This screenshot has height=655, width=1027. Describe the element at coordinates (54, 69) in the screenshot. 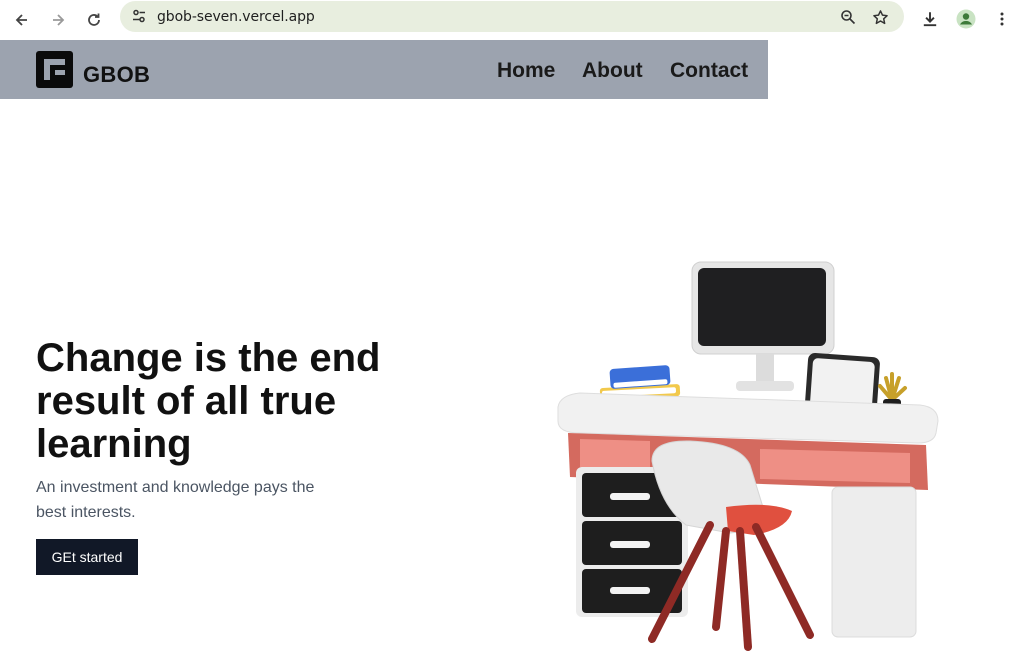

I see `logo-icon` at that location.